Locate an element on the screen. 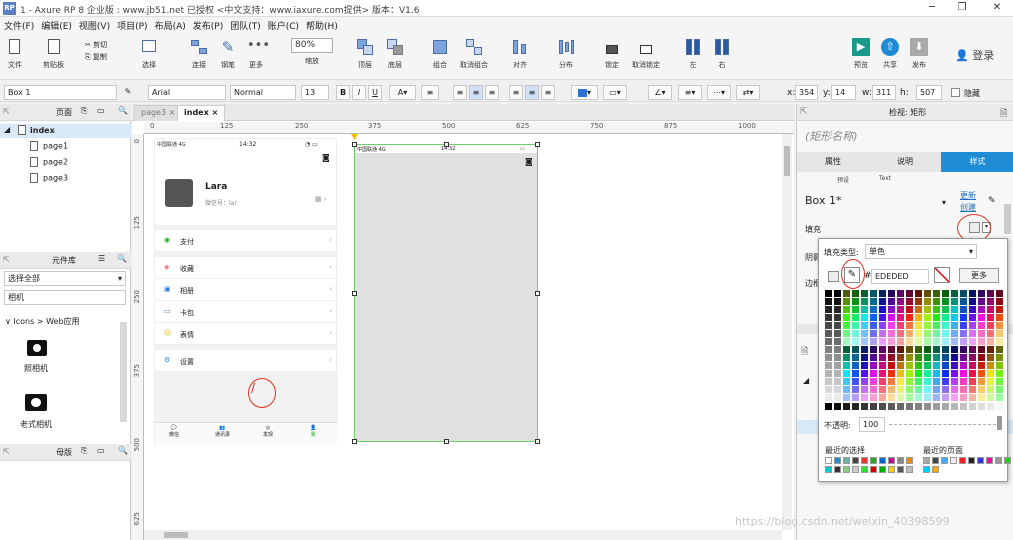 Image resolution: width=1013 pixels, height=540 pixels. publish-button: ⬇ 发布 is located at coordinates (919, 54).